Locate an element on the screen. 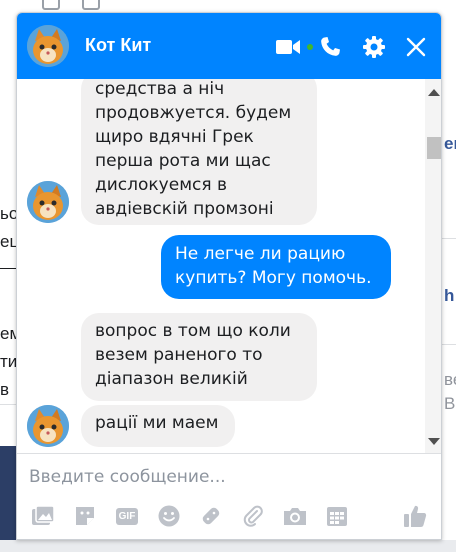  background-link: h is located at coordinates (449, 295).